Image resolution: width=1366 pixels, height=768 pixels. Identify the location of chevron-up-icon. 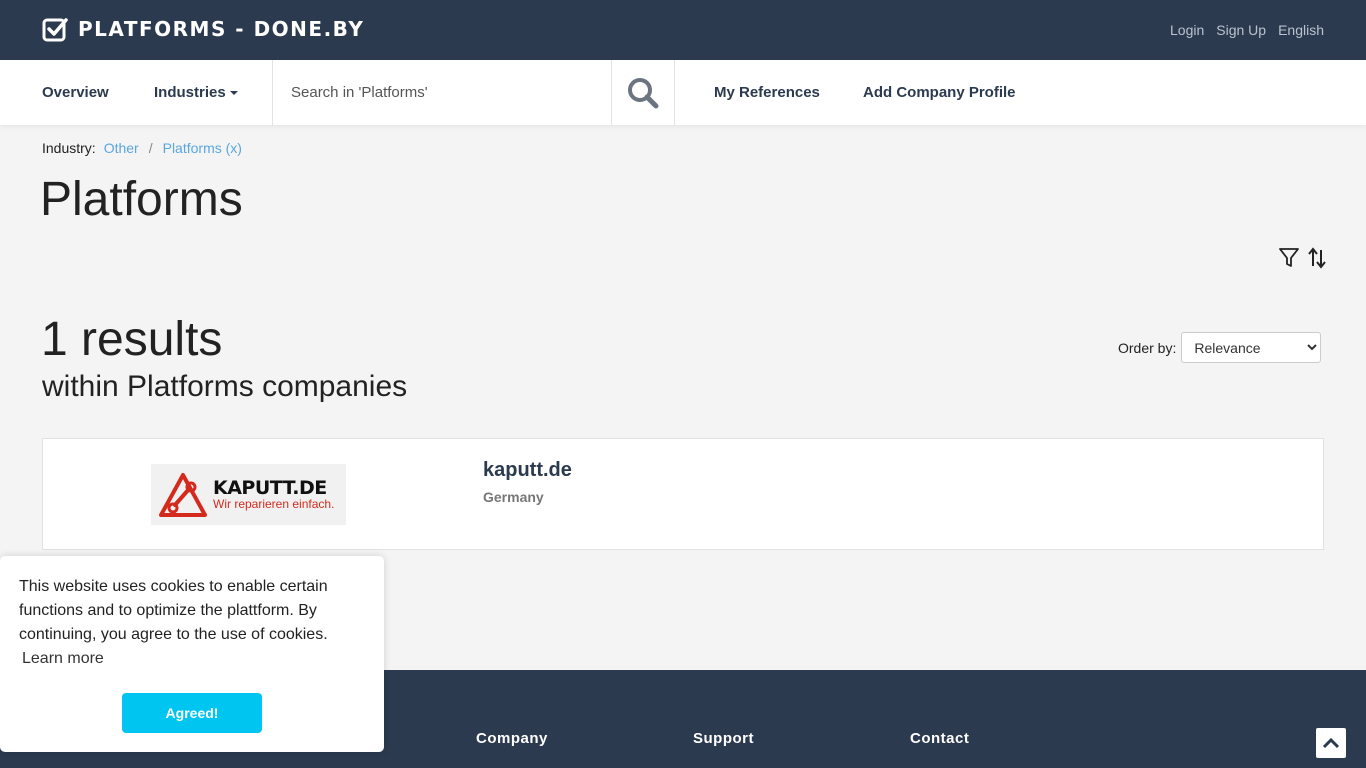
(1331, 743).